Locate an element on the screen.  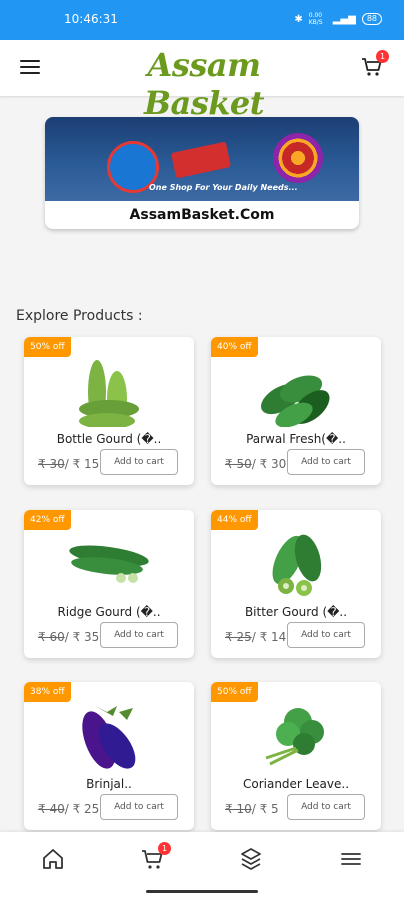
product-name: Ridge Gourd (�.. is located at coordinates (109, 612).